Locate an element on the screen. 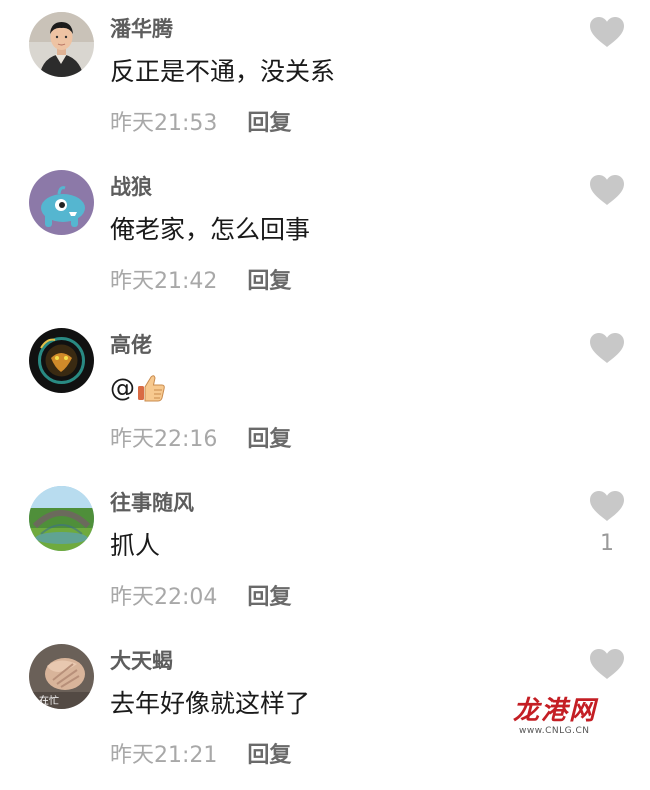  username: 潘华腾 is located at coordinates (141, 29).